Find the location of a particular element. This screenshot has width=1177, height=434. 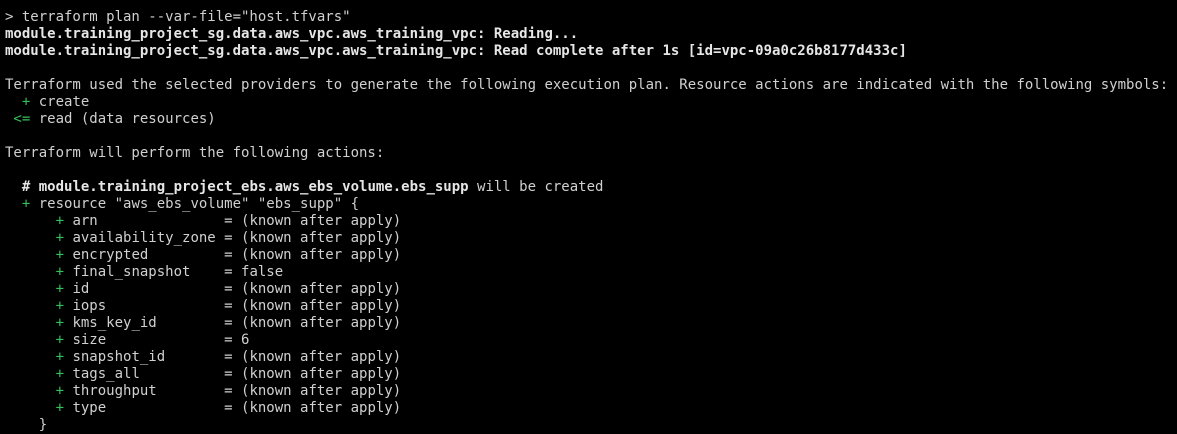

attribute-text: encrypted = (known after apply) is located at coordinates (233, 255).